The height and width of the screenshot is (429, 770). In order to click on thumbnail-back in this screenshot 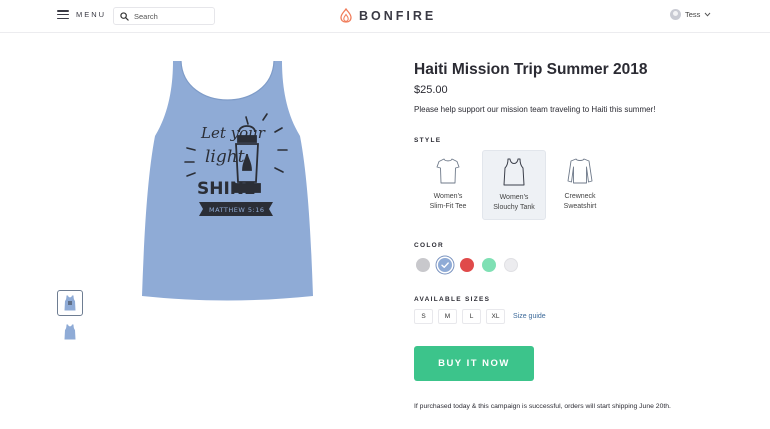, I will do `click(70, 332)`.